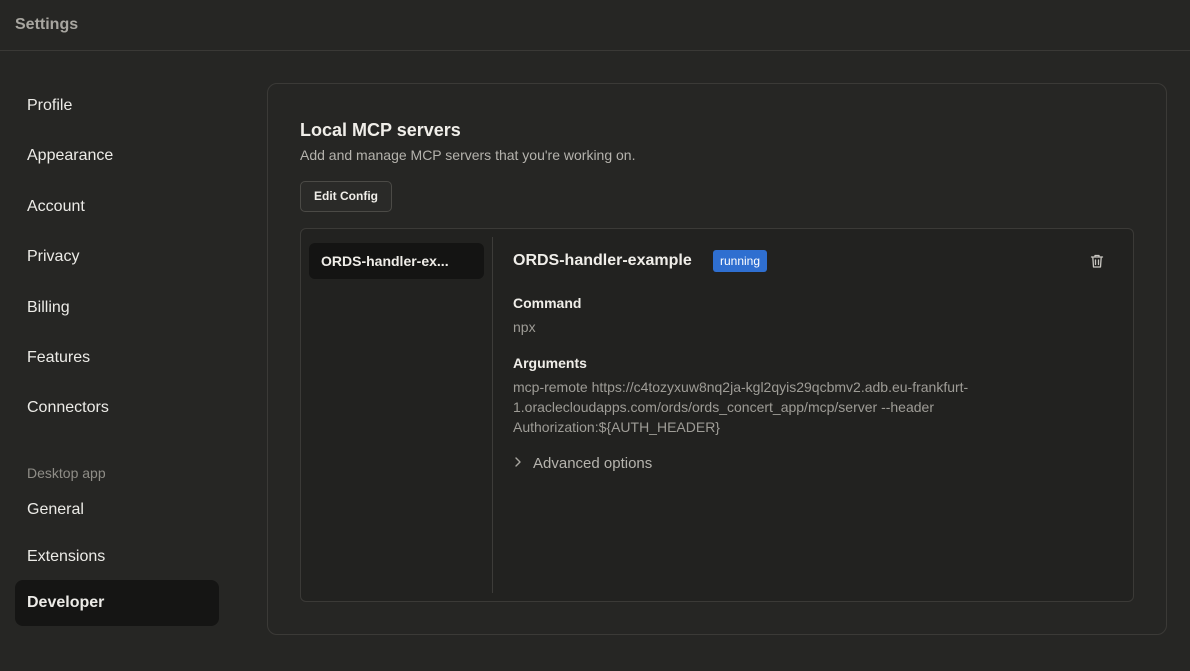  What do you see at coordinates (524, 327) in the screenshot?
I see `command-value: npx` at bounding box center [524, 327].